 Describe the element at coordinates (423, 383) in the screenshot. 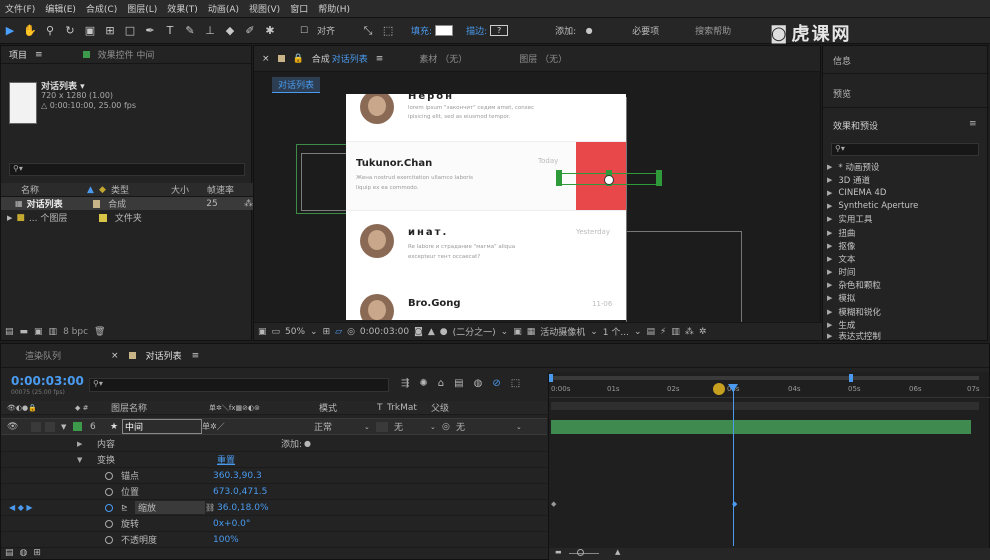

I see `draft-3d-icon: ✺` at that location.